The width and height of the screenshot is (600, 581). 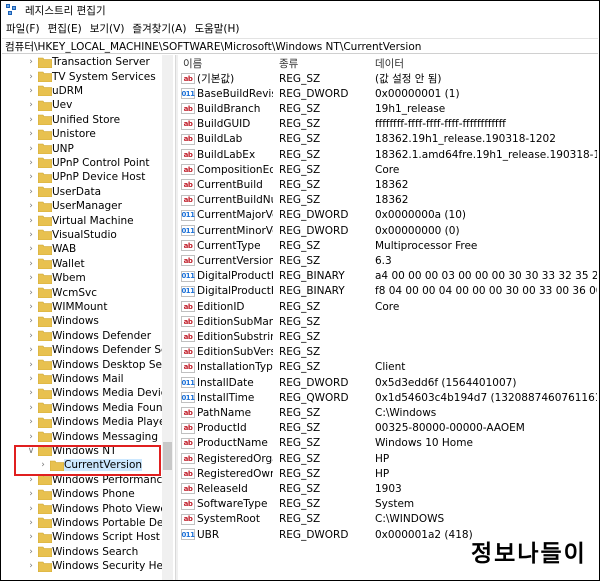 I want to click on value-row: ab (기본값) REG_SZ (값 설정 안 됨), so click(x=388, y=78).